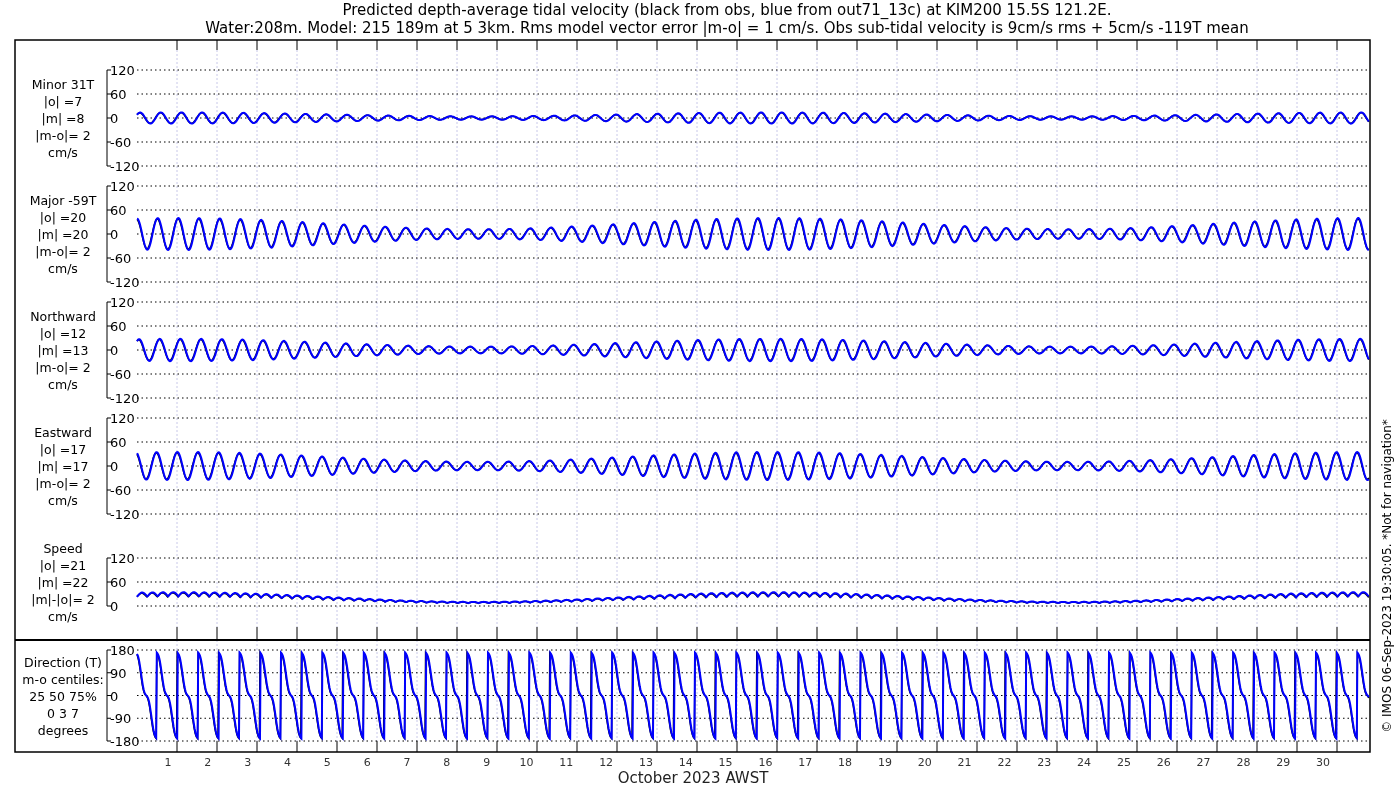 Image resolution: width=1400 pixels, height=800 pixels. What do you see at coordinates (1044, 762) in the screenshot?
I see `x-tick-label: 23` at bounding box center [1044, 762].